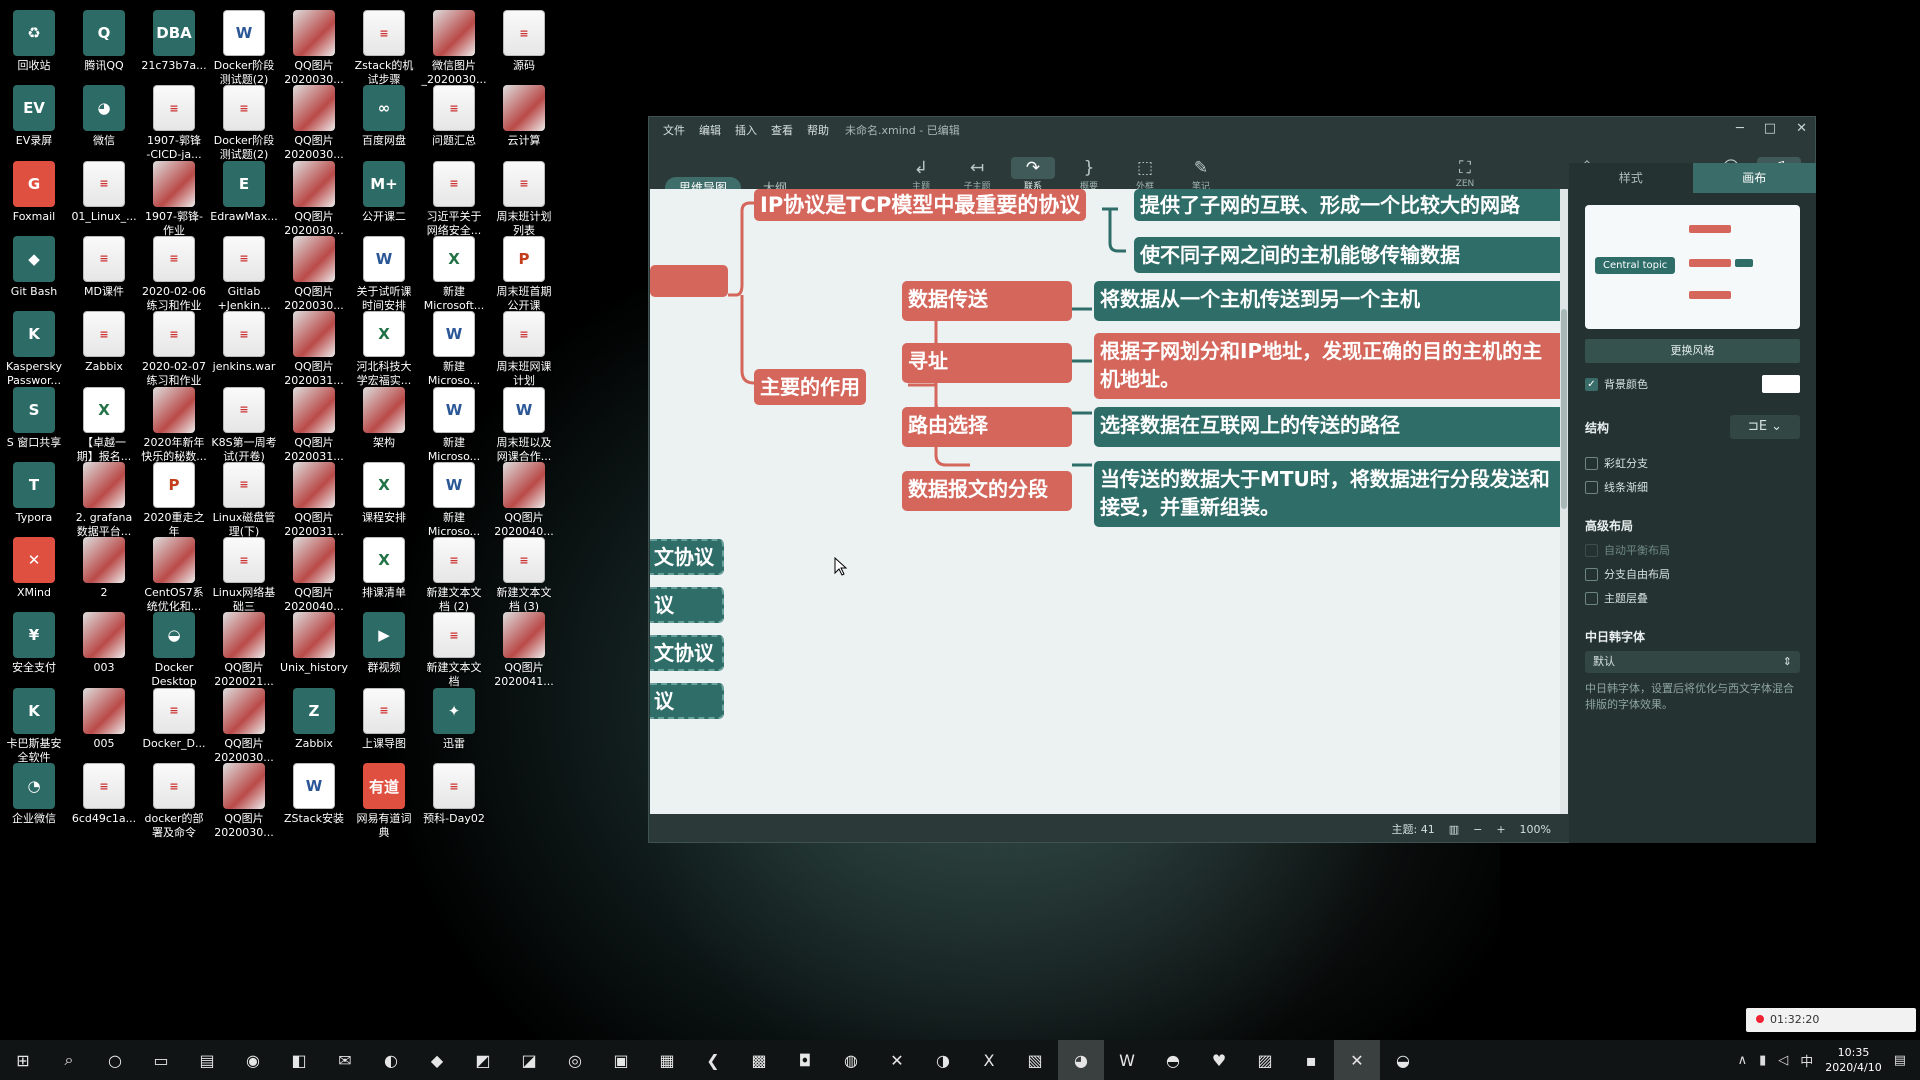 The image size is (1920, 1080). I want to click on desktop-icon: ◔ 企业微信, so click(34, 792).